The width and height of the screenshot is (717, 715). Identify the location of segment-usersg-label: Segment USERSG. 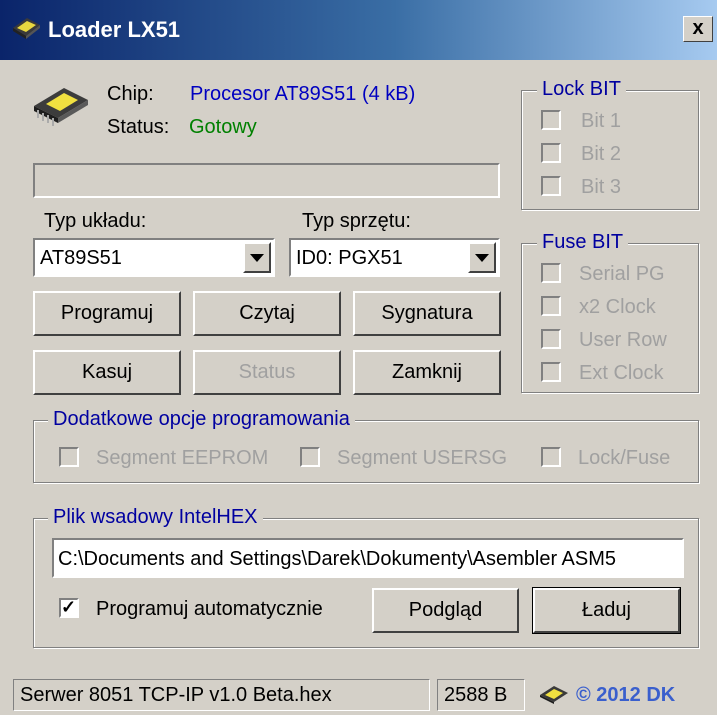
(422, 458).